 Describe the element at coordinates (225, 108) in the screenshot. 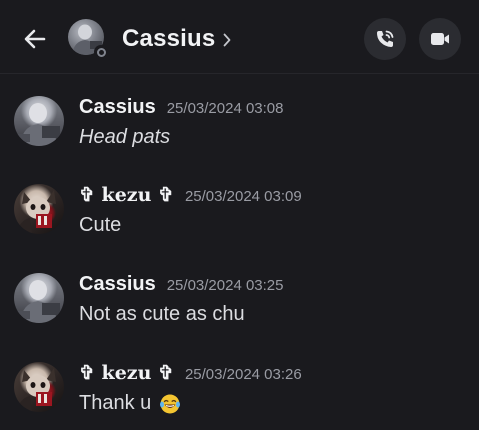

I see `message-timestamp: 25/03/2024 03:08` at that location.